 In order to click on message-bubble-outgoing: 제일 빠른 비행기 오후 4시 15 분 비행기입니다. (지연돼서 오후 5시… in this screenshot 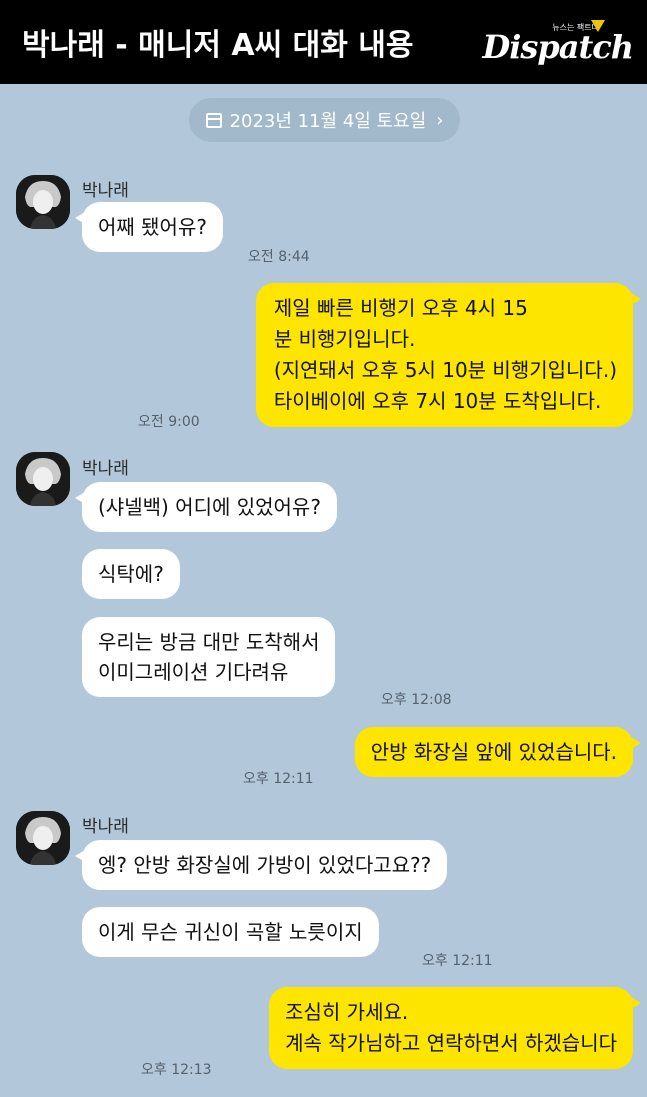, I will do `click(448, 355)`.